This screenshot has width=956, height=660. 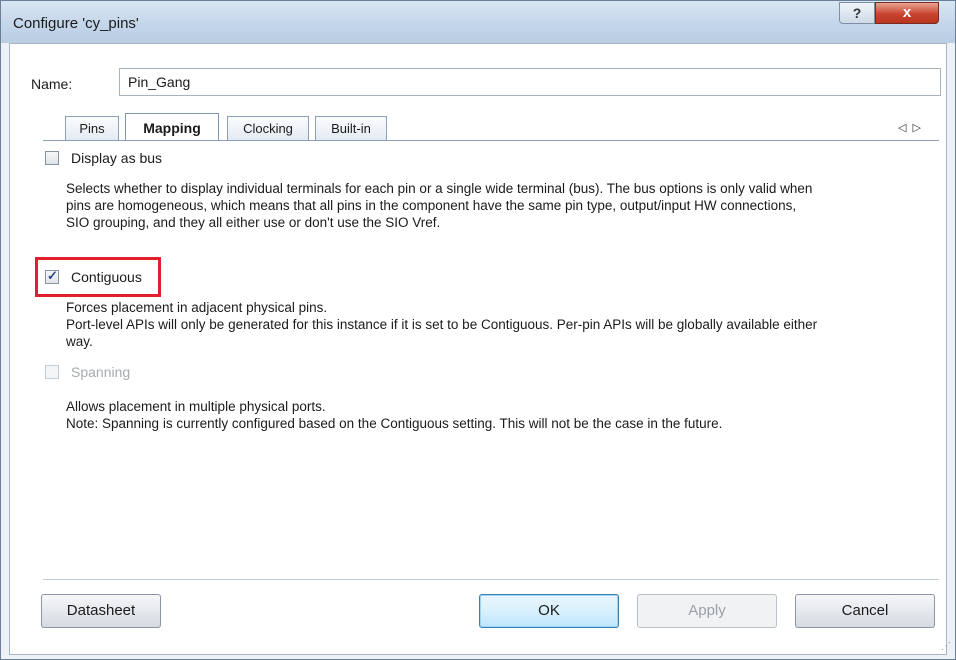 What do you see at coordinates (101, 611) in the screenshot?
I see `datasheet-button: Datasheet` at bounding box center [101, 611].